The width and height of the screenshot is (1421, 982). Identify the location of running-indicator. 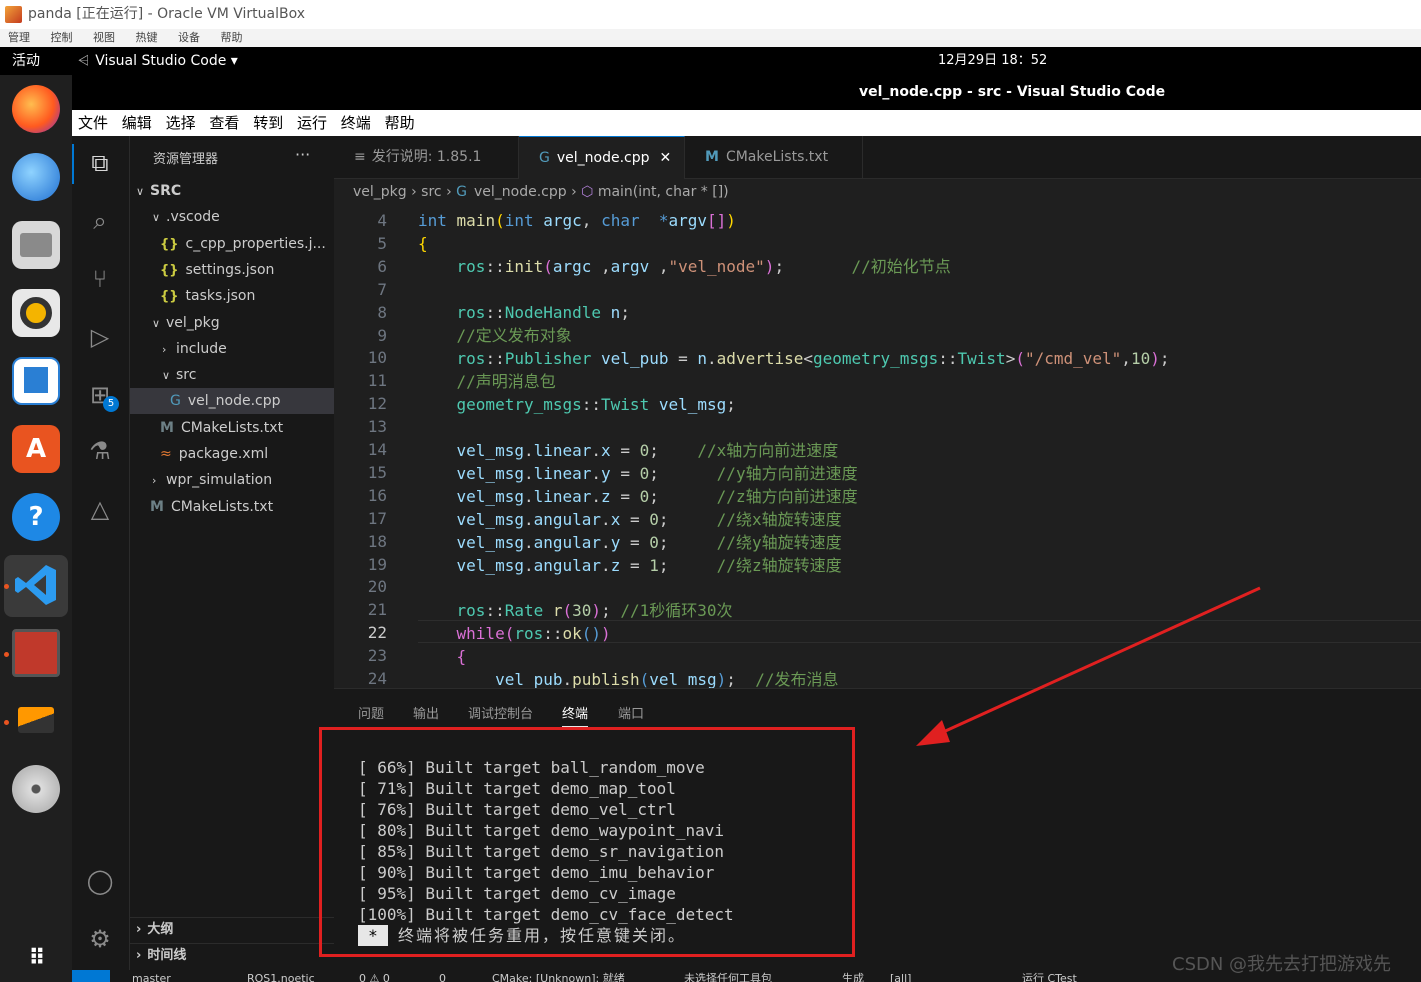
(6, 722).